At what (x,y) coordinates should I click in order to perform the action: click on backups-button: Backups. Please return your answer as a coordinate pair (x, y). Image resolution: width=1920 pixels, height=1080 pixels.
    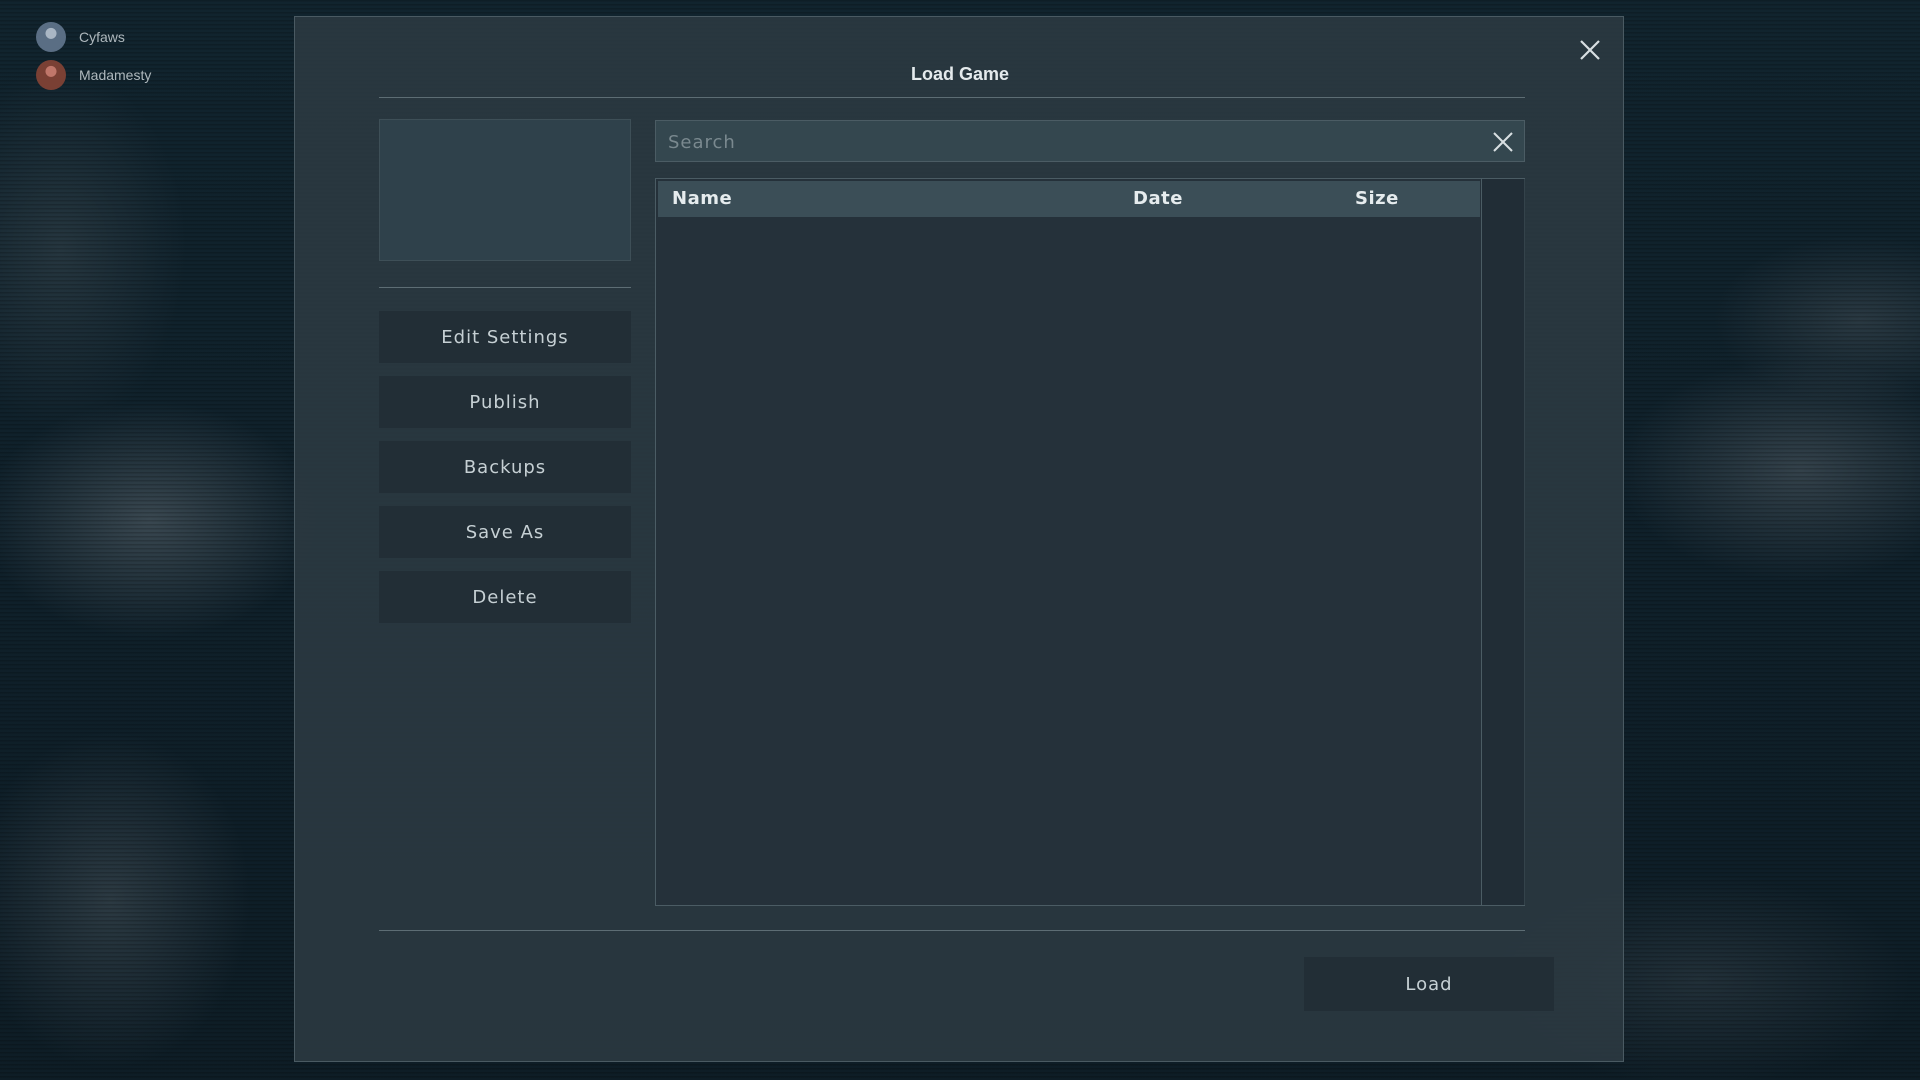
    Looking at the image, I should click on (505, 467).